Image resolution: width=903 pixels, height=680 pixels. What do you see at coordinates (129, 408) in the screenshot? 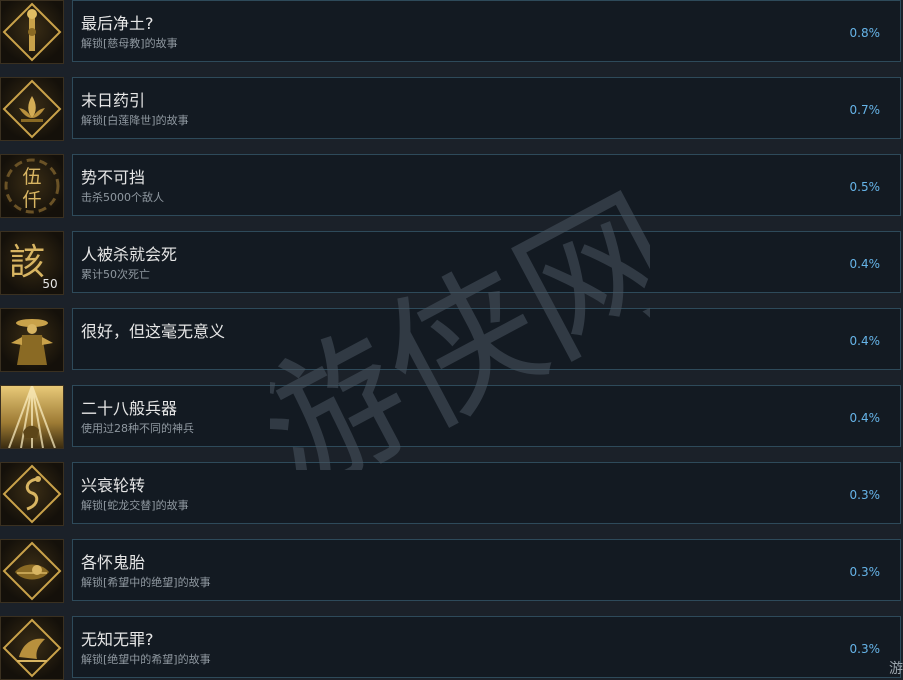
I see `achievement-title: 二十八般兵器` at bounding box center [129, 408].